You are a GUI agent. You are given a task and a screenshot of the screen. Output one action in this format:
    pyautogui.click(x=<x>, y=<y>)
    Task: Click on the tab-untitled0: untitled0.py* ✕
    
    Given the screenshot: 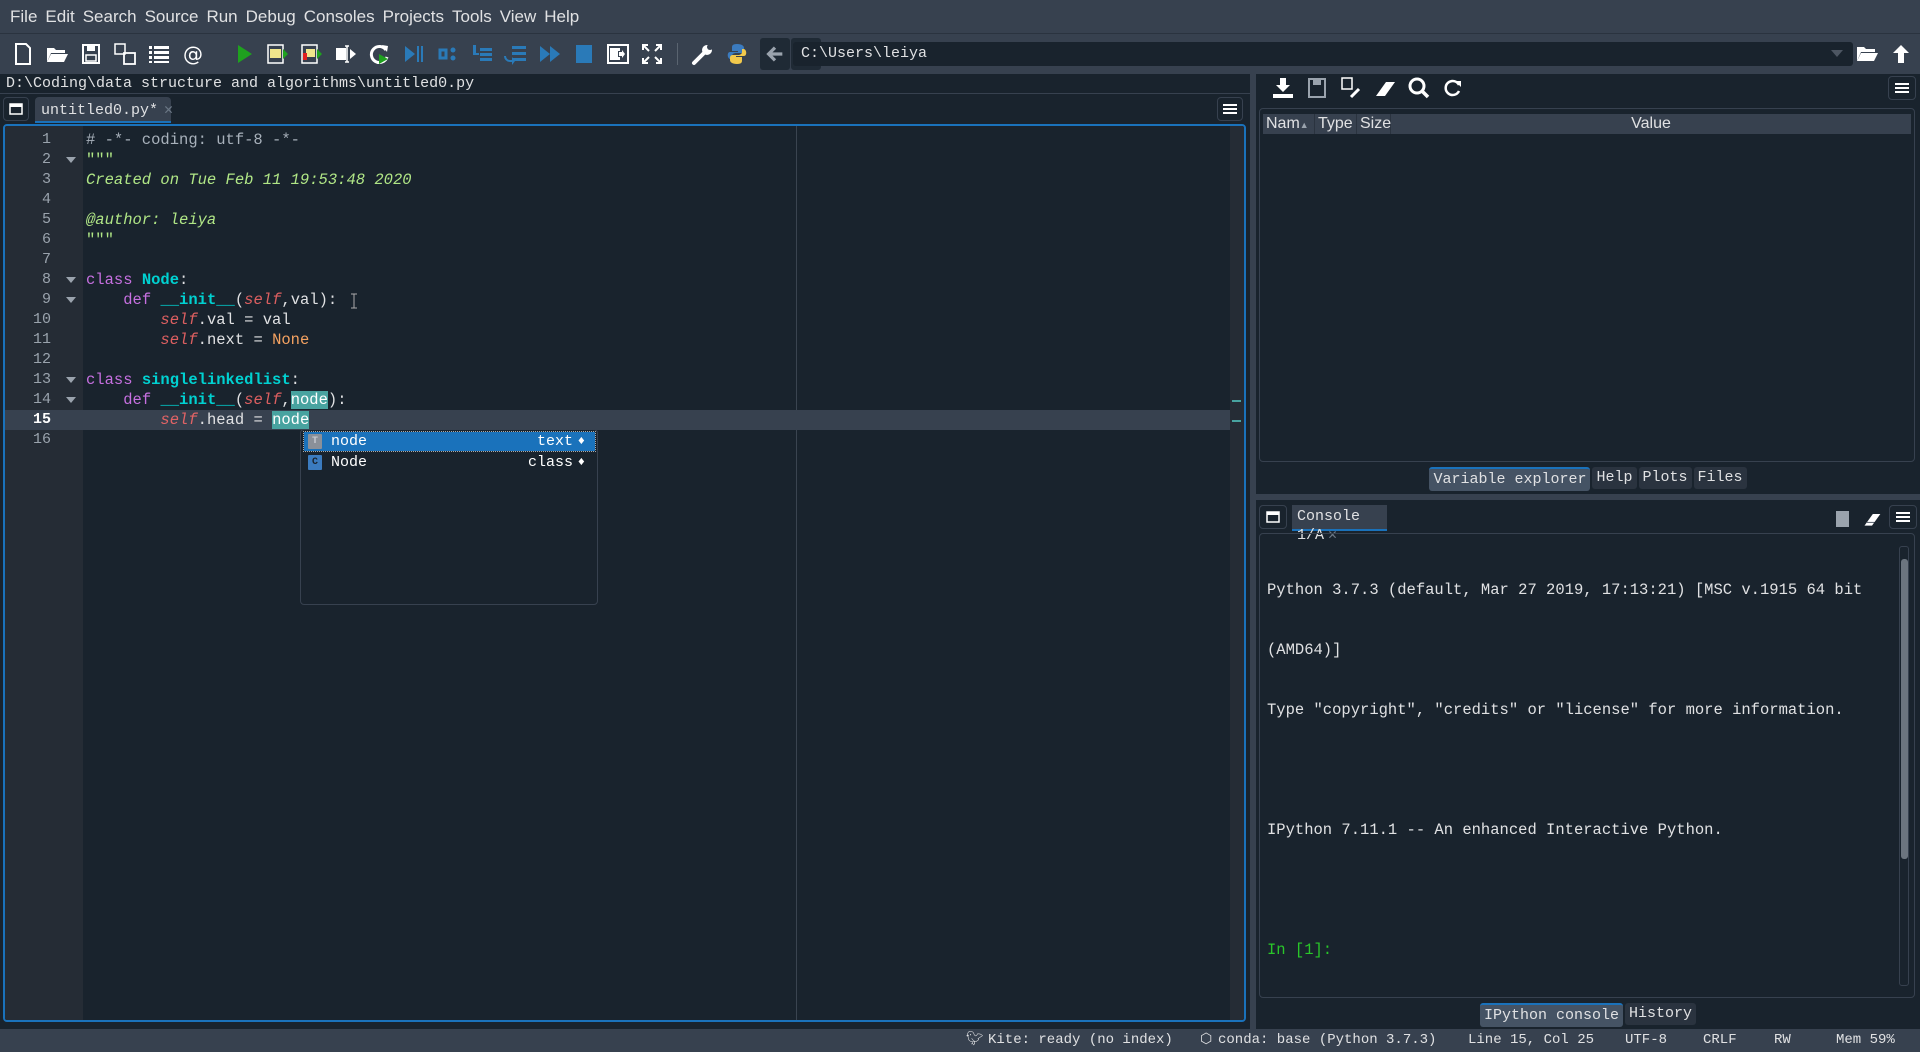 What is the action you would take?
    pyautogui.click(x=104, y=110)
    